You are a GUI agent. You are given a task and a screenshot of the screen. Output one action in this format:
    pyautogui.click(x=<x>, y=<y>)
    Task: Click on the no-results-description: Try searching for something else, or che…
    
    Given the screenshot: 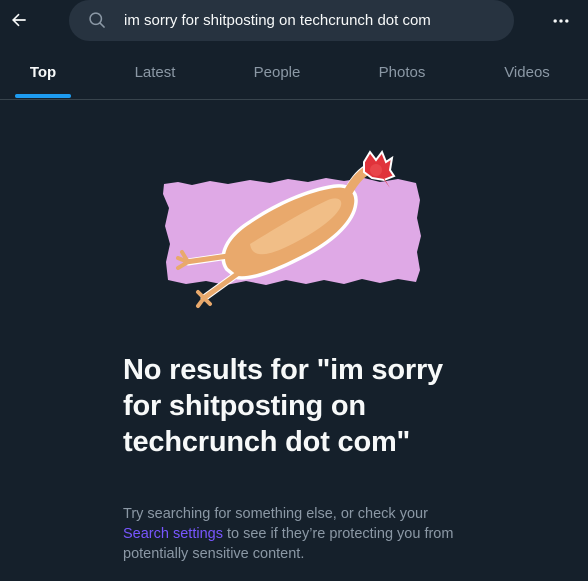 What is the action you would take?
    pyautogui.click(x=293, y=534)
    